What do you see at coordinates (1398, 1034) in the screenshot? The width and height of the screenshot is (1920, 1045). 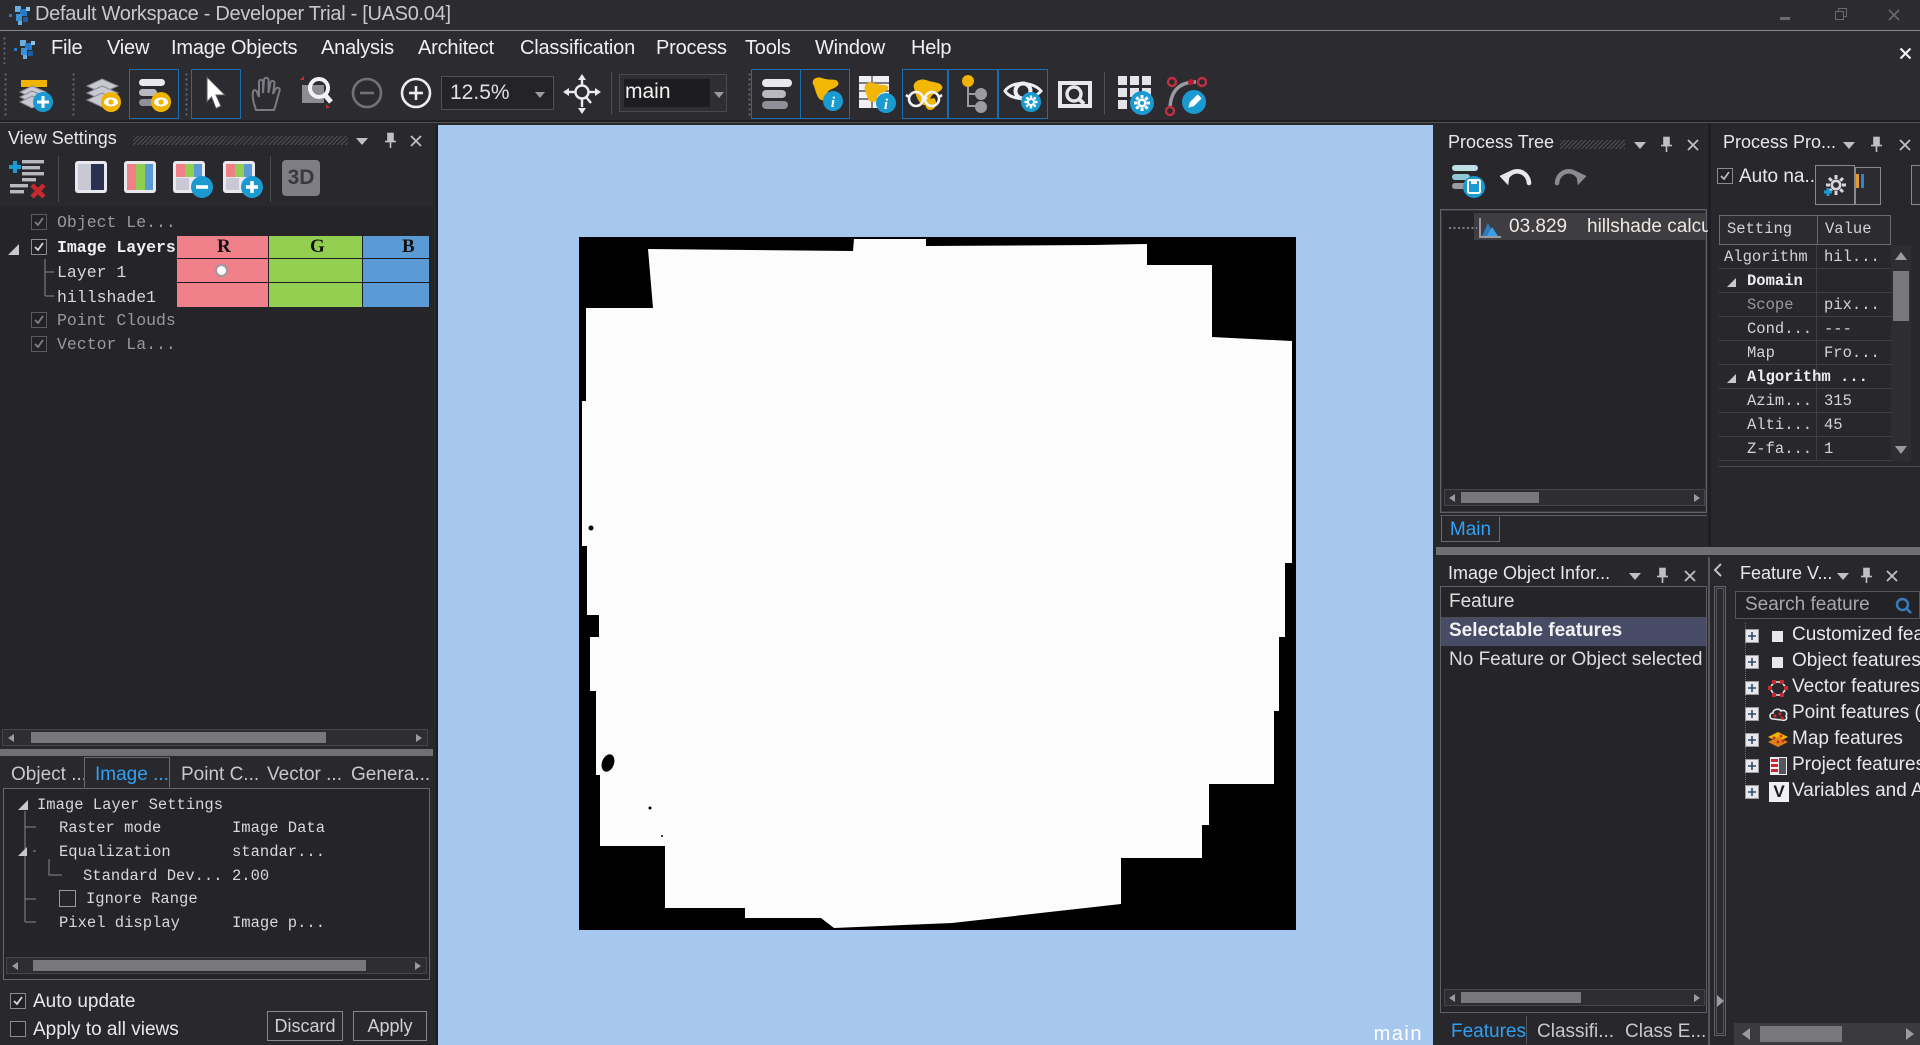 I see `svg-text: main` at bounding box center [1398, 1034].